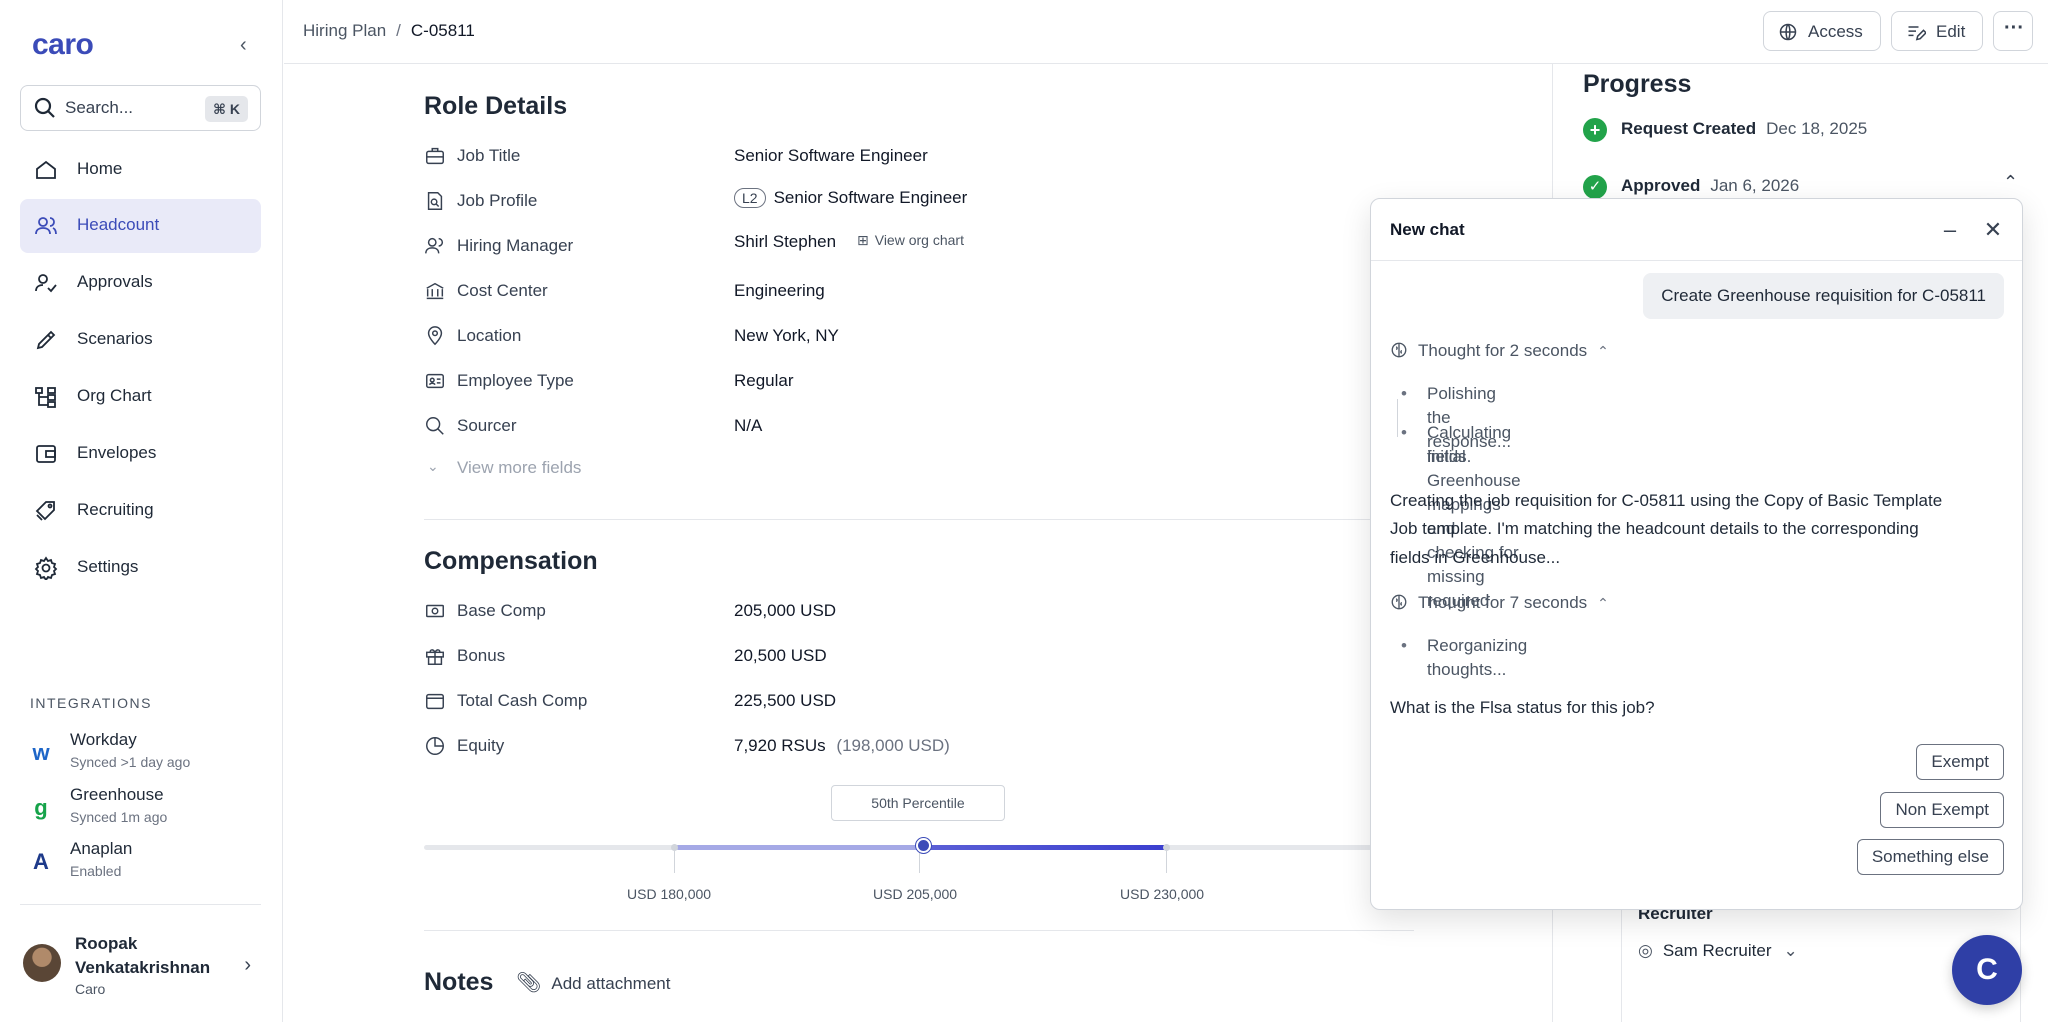  What do you see at coordinates (90, 989) in the screenshot?
I see `user-org: Caro` at bounding box center [90, 989].